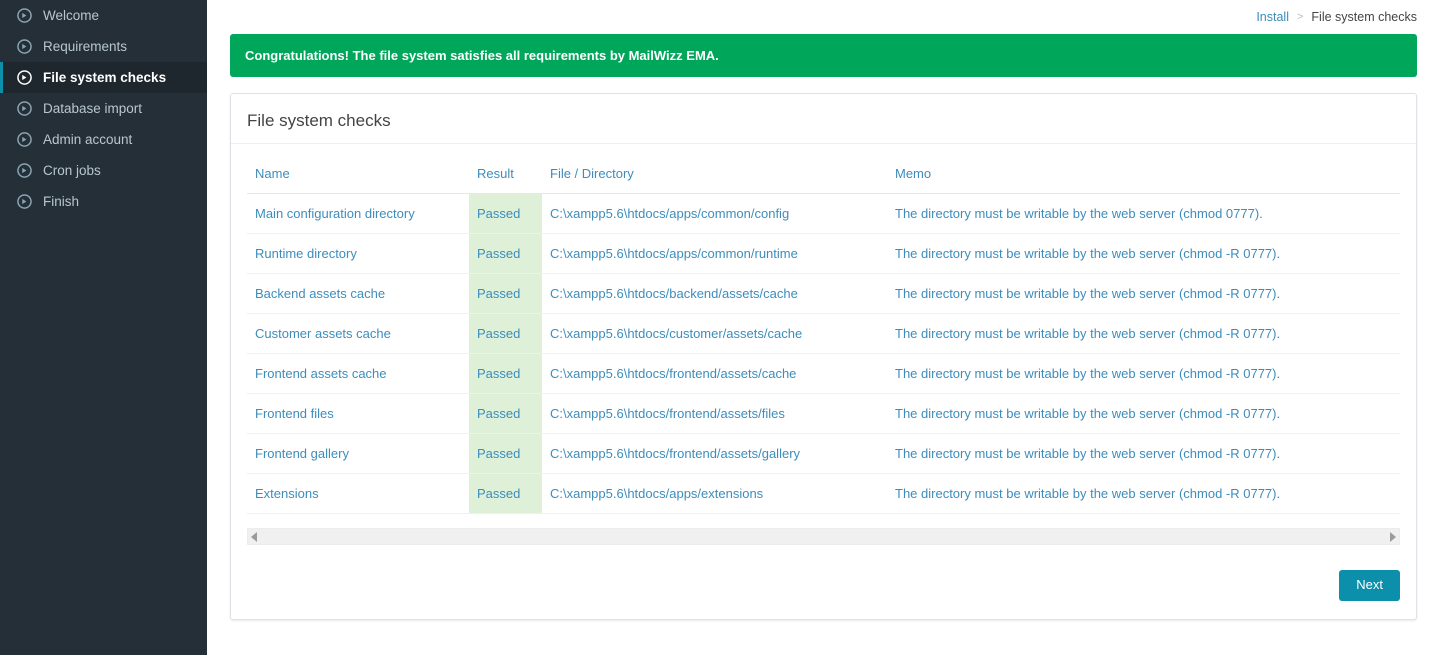  I want to click on sidebar-item-label: Admin account, so click(88, 139).